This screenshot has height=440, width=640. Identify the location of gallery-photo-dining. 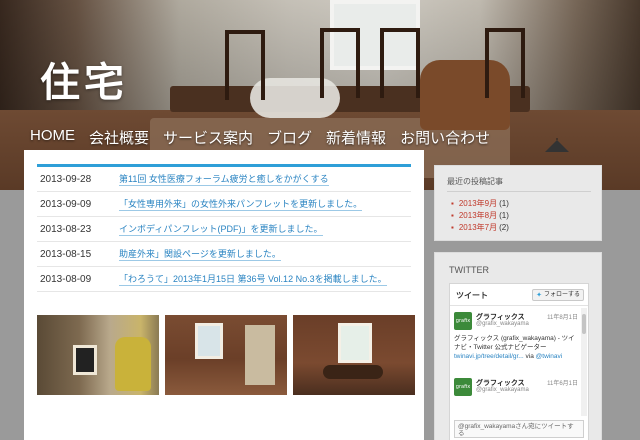
(354, 355).